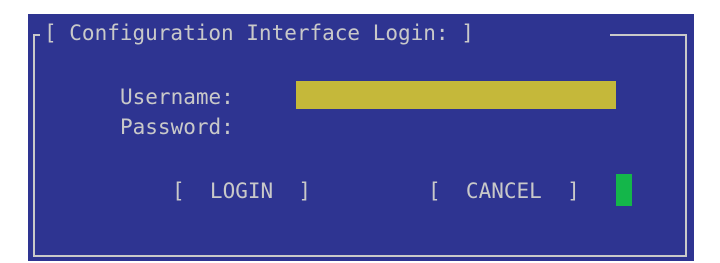 This screenshot has width=720, height=263. I want to click on dialog-title: [ Configuration Interface Login: ], so click(259, 33).